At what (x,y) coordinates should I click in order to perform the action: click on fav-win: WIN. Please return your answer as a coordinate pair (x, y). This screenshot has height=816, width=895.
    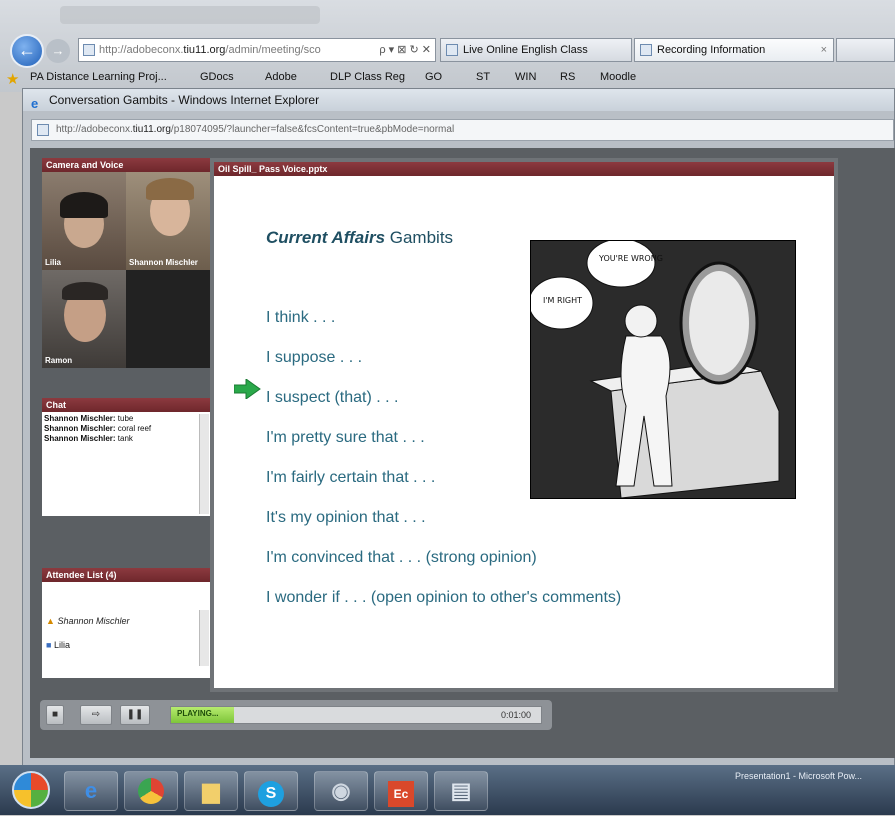
    Looking at the image, I should click on (525, 77).